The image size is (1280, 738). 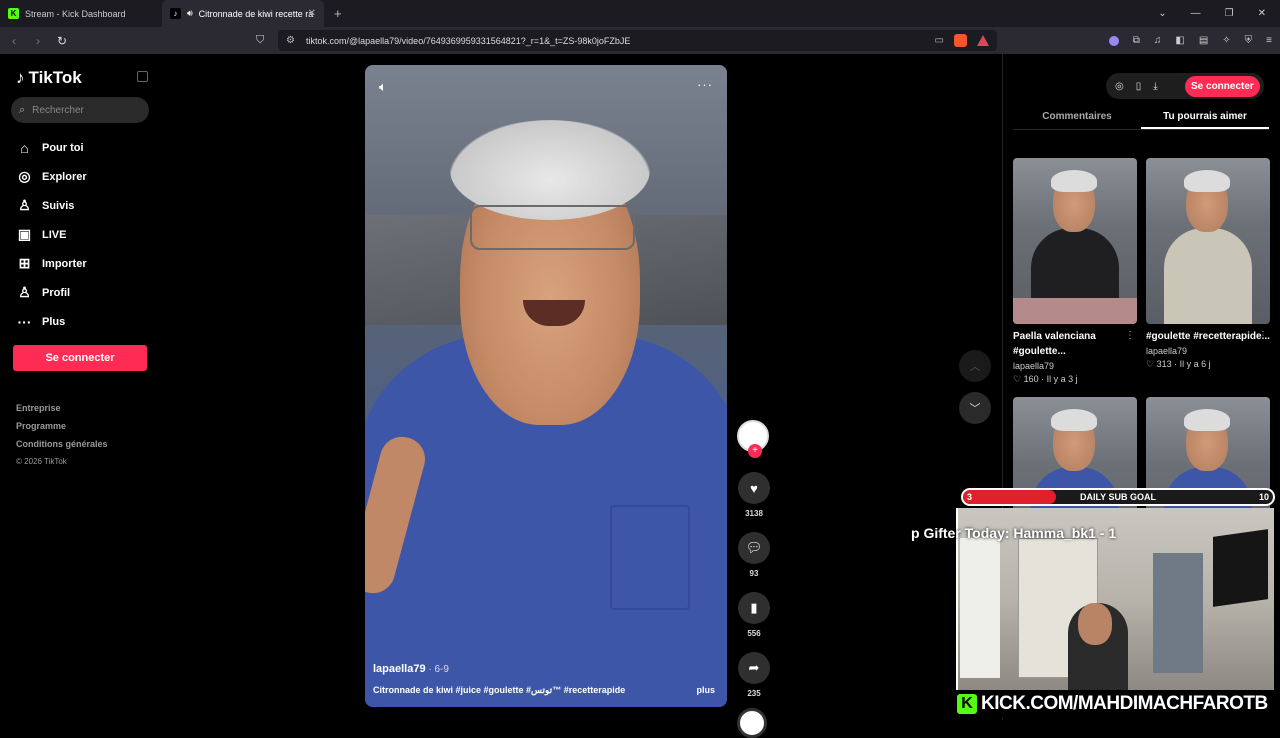 What do you see at coordinates (1136, 40) in the screenshot?
I see `puzzle-icon: ⧉` at bounding box center [1136, 40].